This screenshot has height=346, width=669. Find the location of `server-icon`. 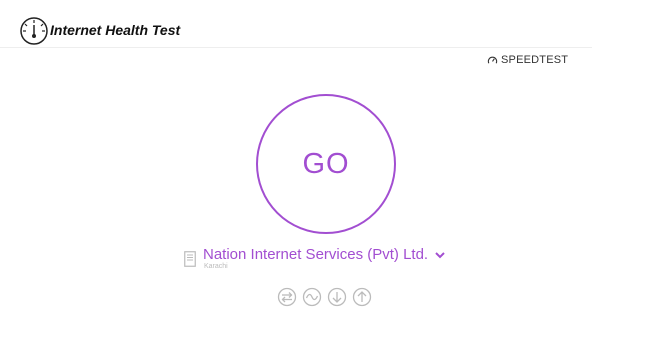

server-icon is located at coordinates (190, 259).